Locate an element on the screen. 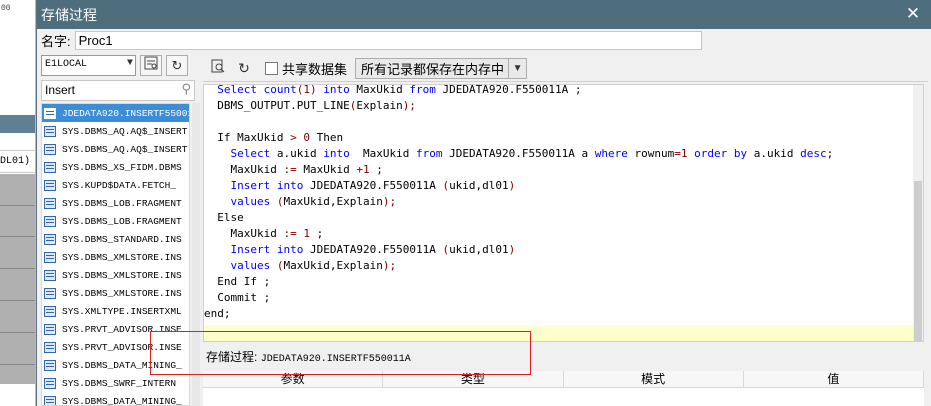  list-item-label: SYS.DBMS_LOB.FRAGMENT is located at coordinates (122, 221).